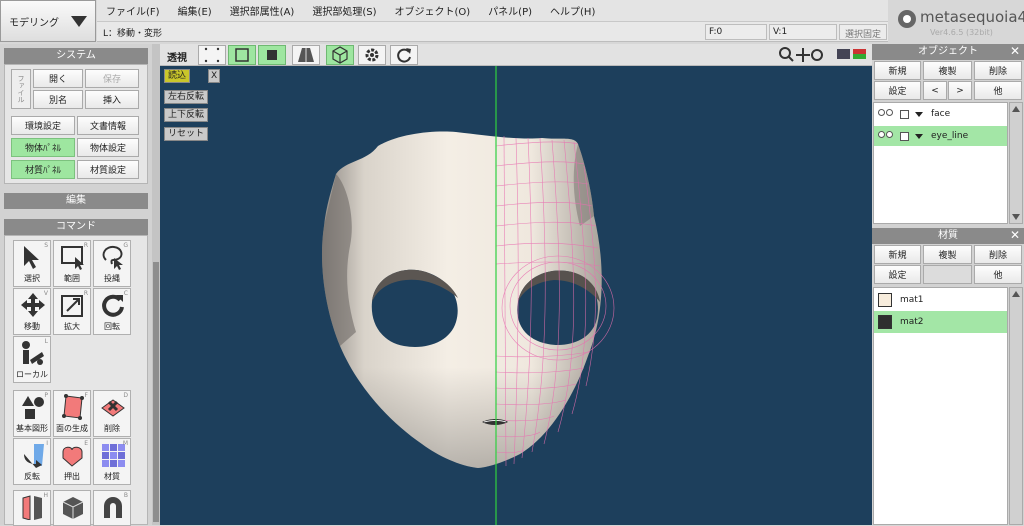  I want to click on move-tool: V 移動, so click(32, 311).